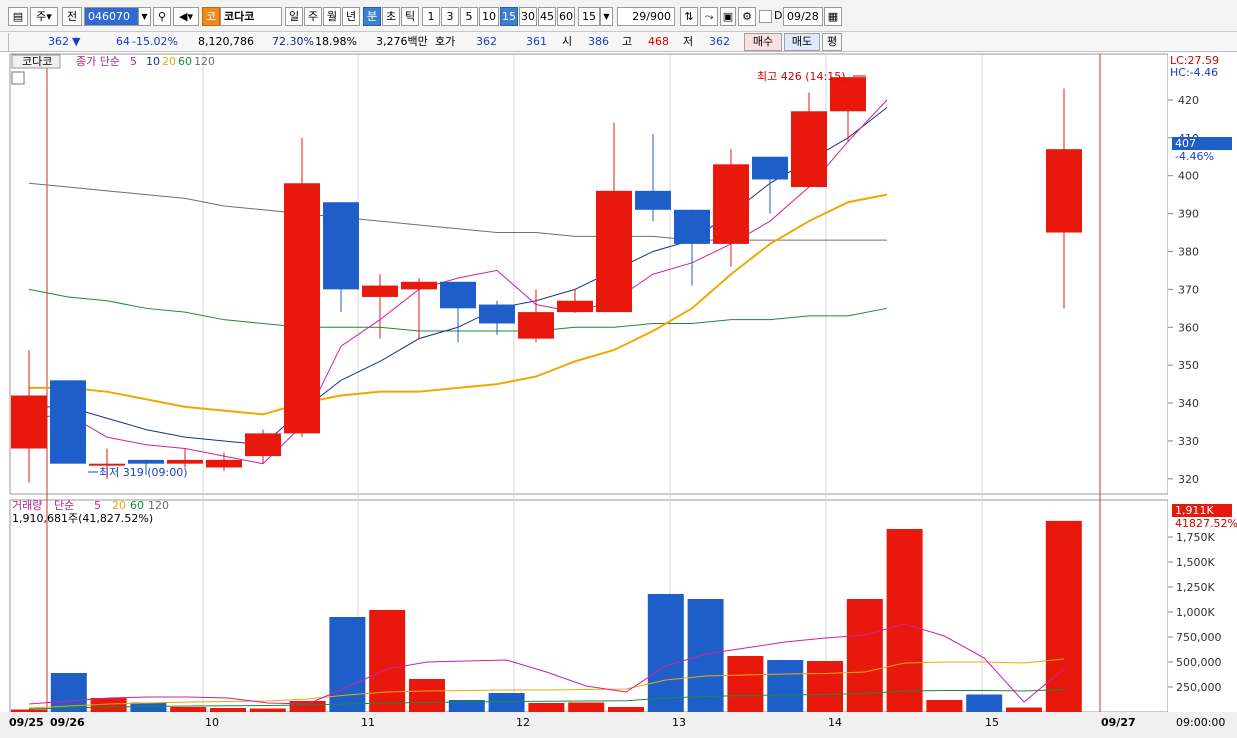 This screenshot has width=1237, height=738. I want to click on interval-10-button: 10, so click(489, 16).